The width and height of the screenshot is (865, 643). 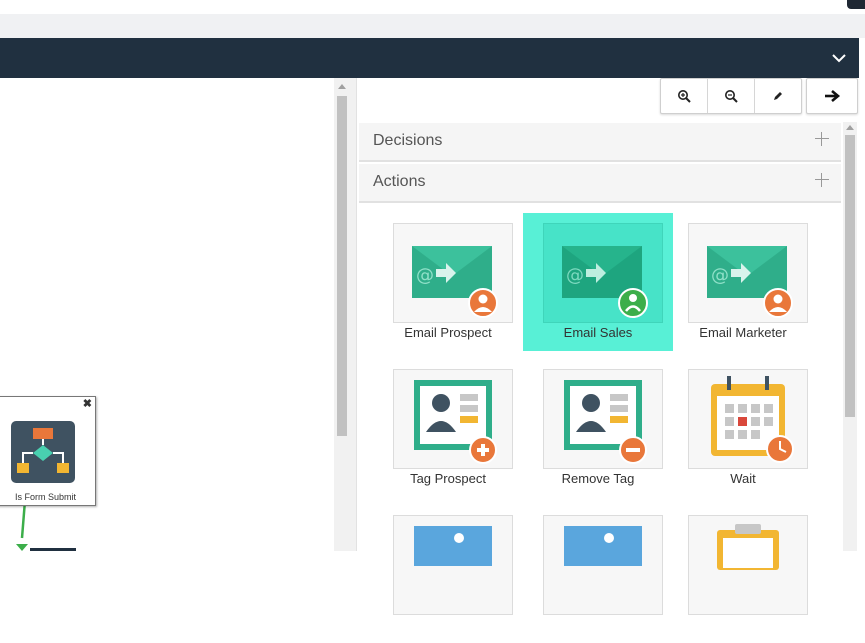 I want to click on panel-scrollbar, so click(x=850, y=336).